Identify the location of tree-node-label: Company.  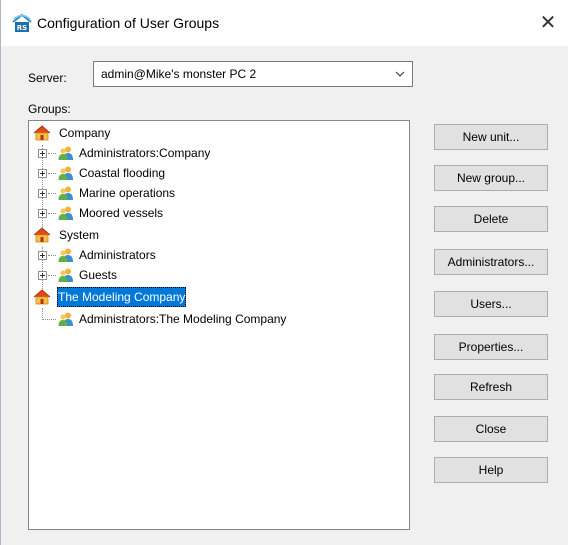
(85, 133).